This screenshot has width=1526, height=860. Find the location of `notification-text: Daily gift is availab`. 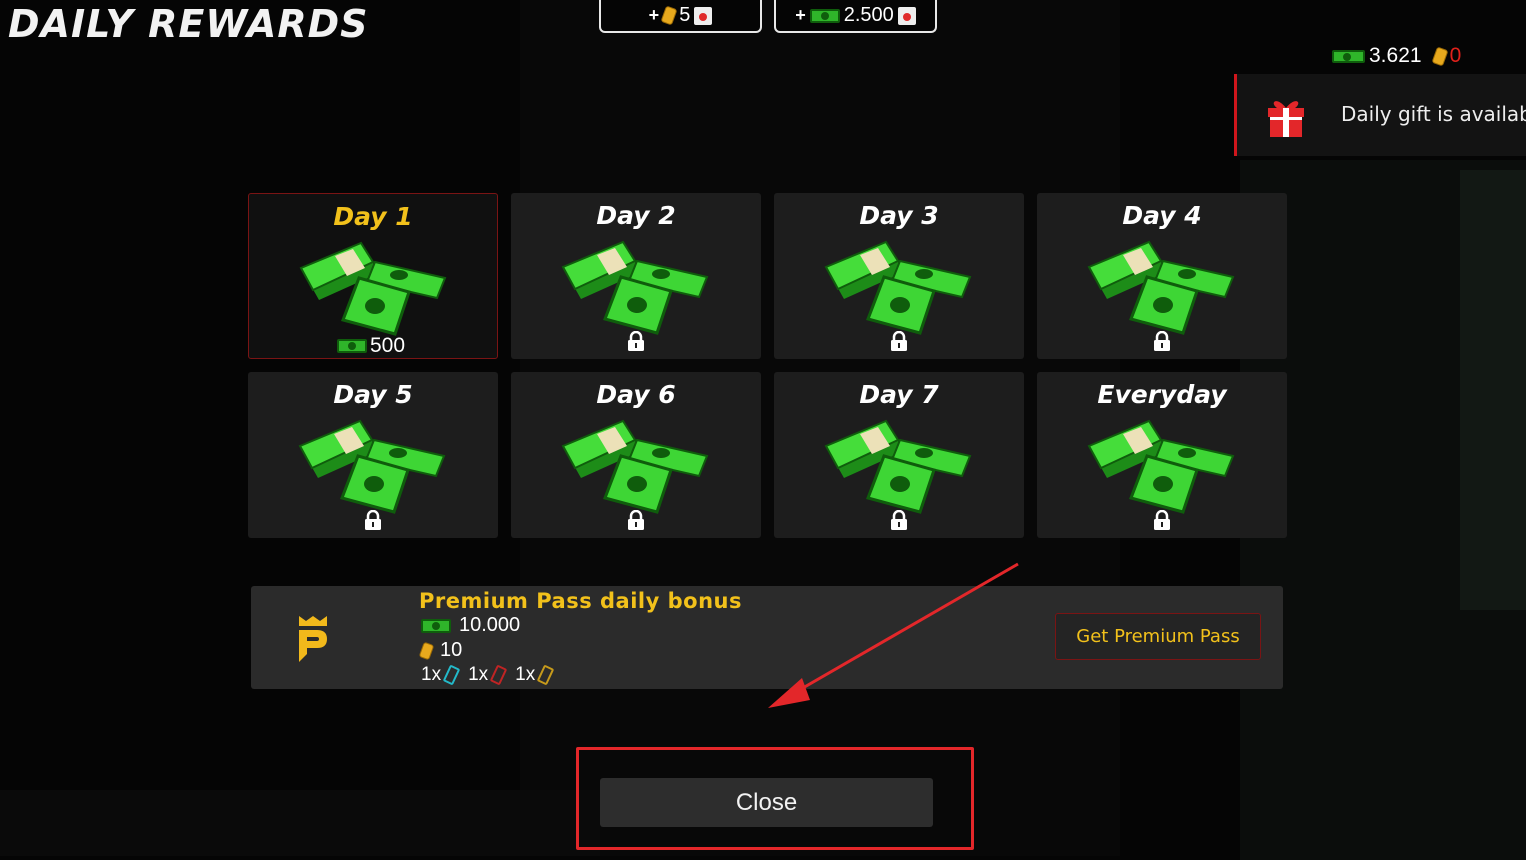

notification-text: Daily gift is availab is located at coordinates (1433, 114).